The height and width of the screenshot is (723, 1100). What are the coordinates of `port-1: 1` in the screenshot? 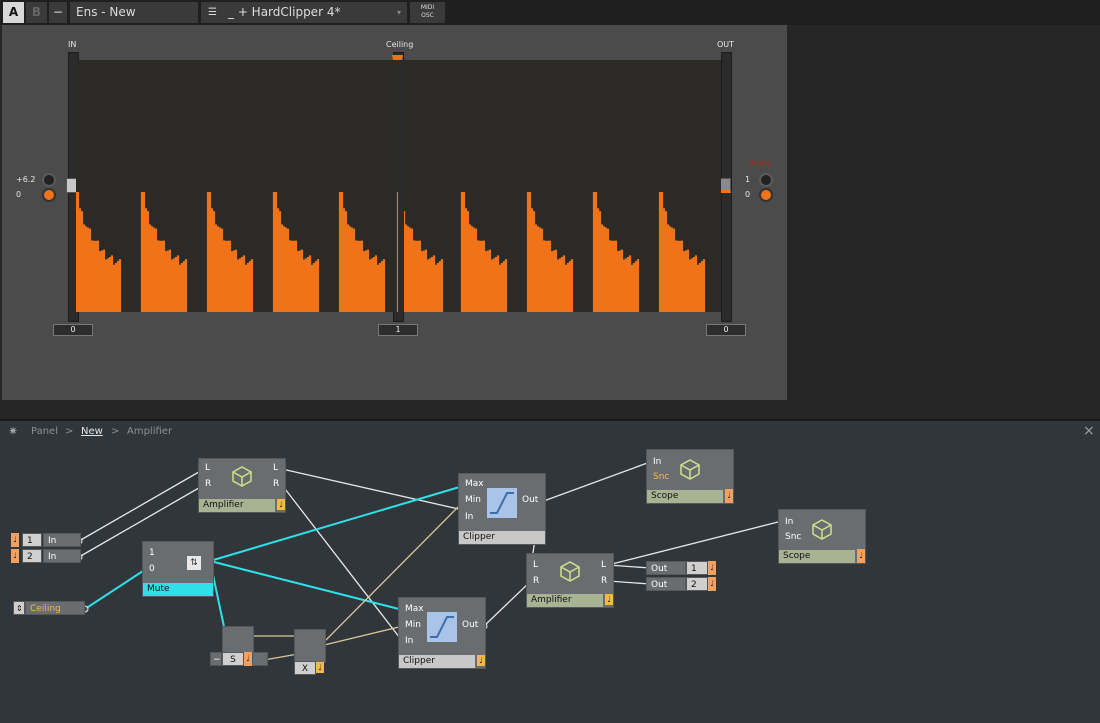 It's located at (152, 553).